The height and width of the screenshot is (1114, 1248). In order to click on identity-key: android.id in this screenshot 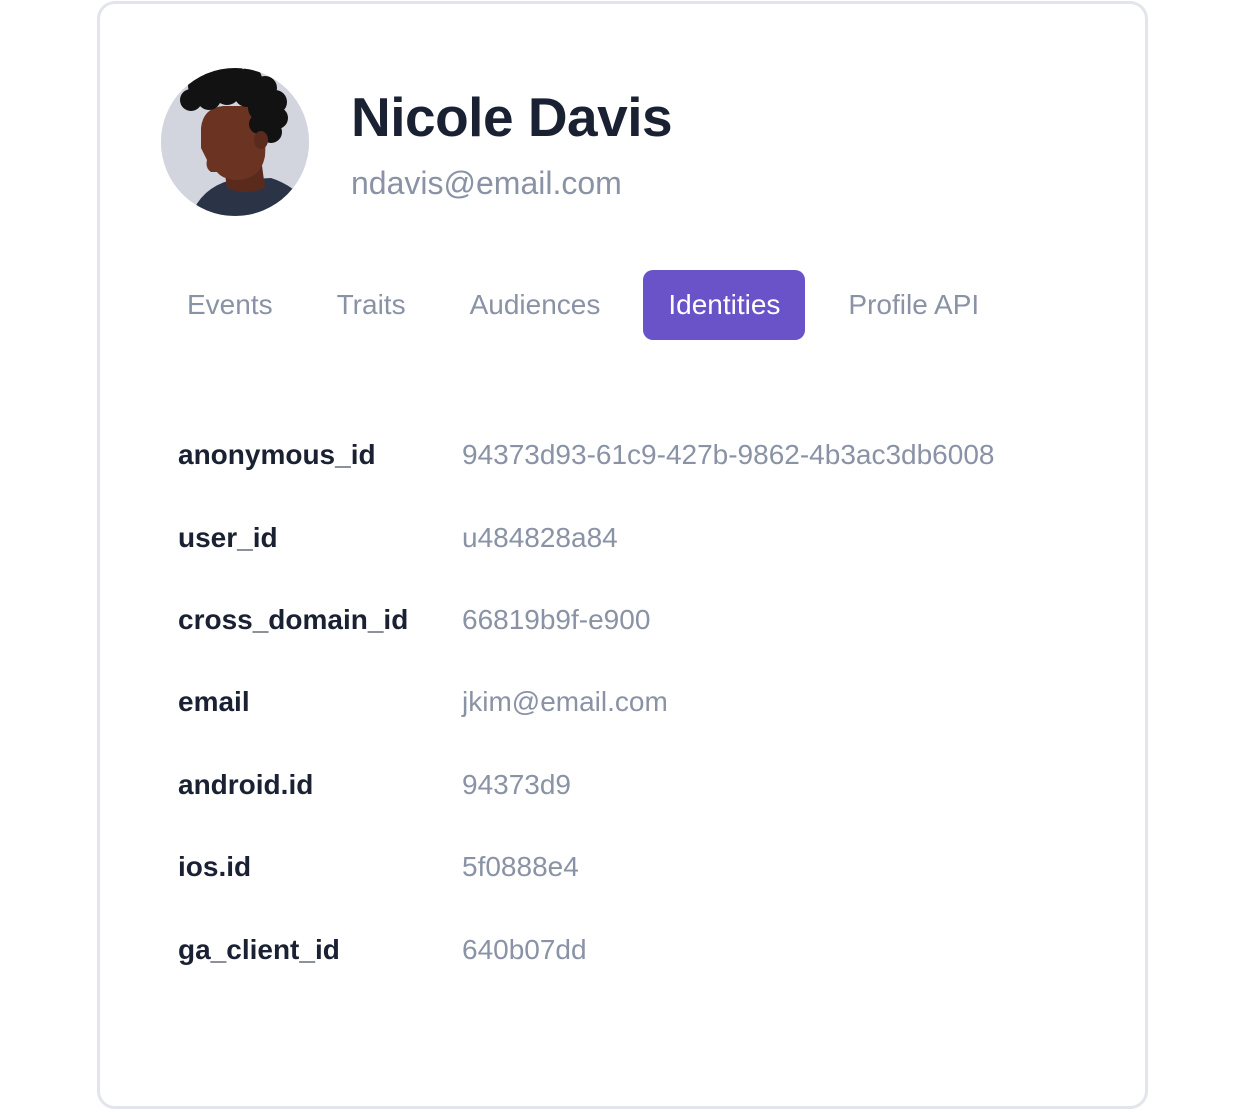, I will do `click(246, 784)`.